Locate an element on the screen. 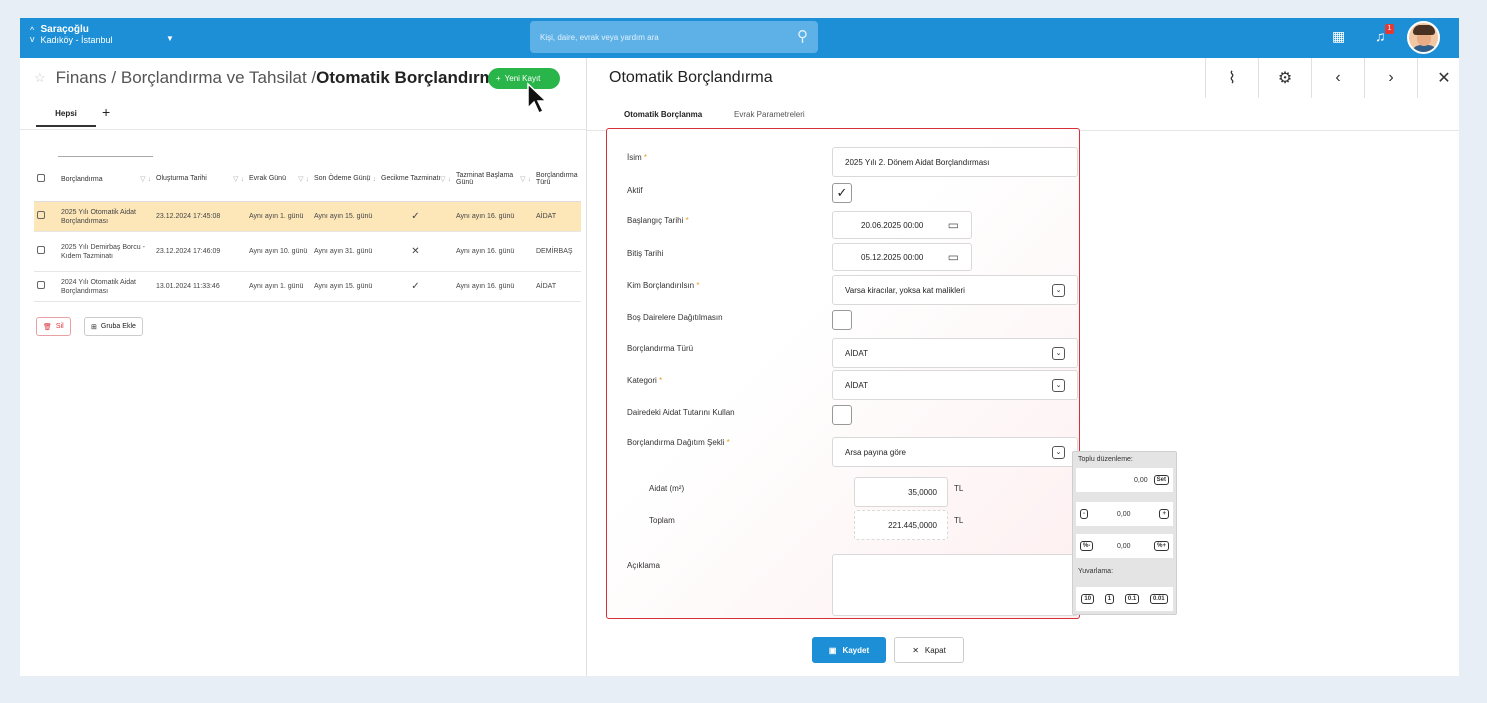 This screenshot has width=1487, height=703. round-0.1-button: 0.1 is located at coordinates (1132, 599).